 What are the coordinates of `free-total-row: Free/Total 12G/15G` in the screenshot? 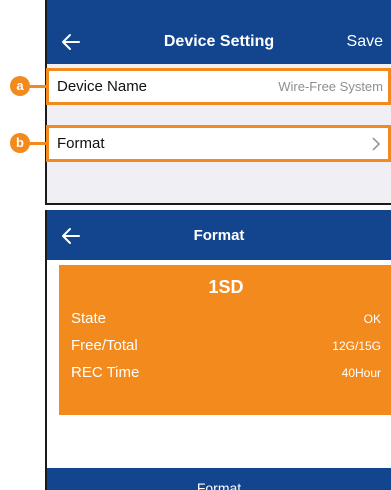 It's located at (226, 348).